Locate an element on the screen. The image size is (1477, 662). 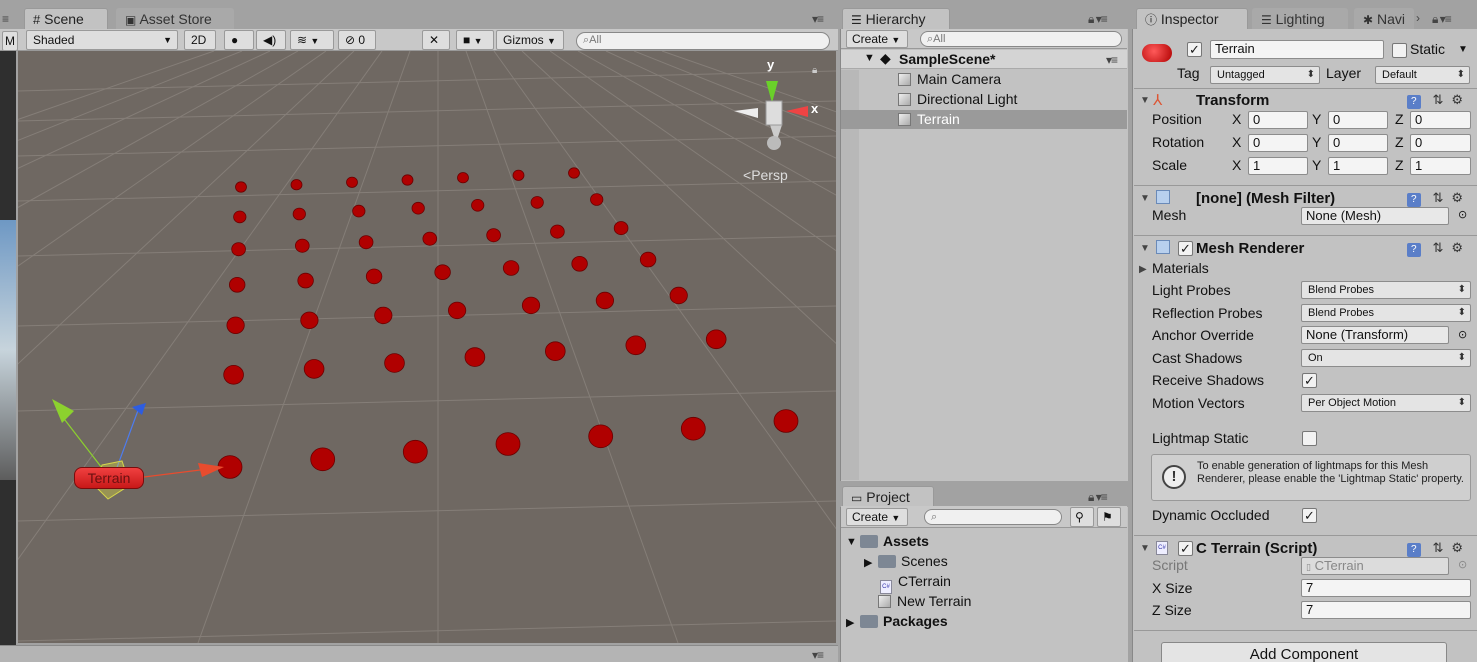
project-item-packages: Packages is located at coordinates (904, 621).